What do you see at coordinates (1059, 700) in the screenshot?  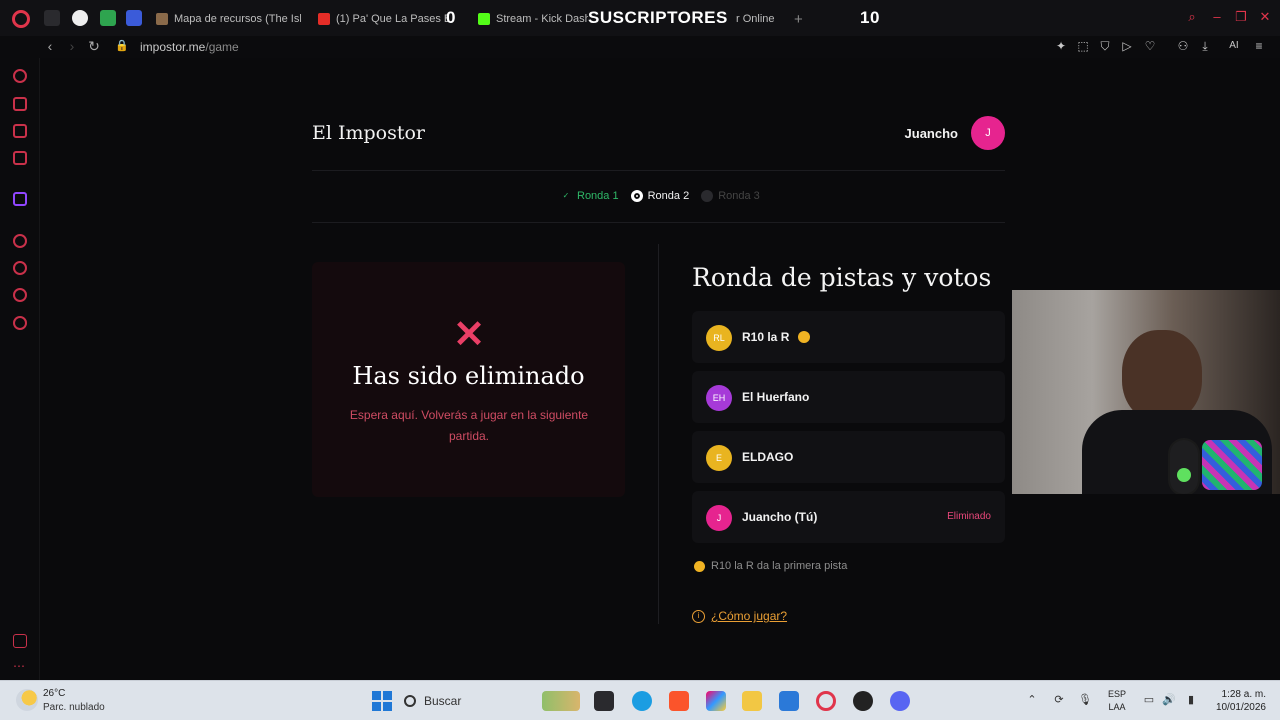 I see `sync-icon: ⟳` at bounding box center [1059, 700].